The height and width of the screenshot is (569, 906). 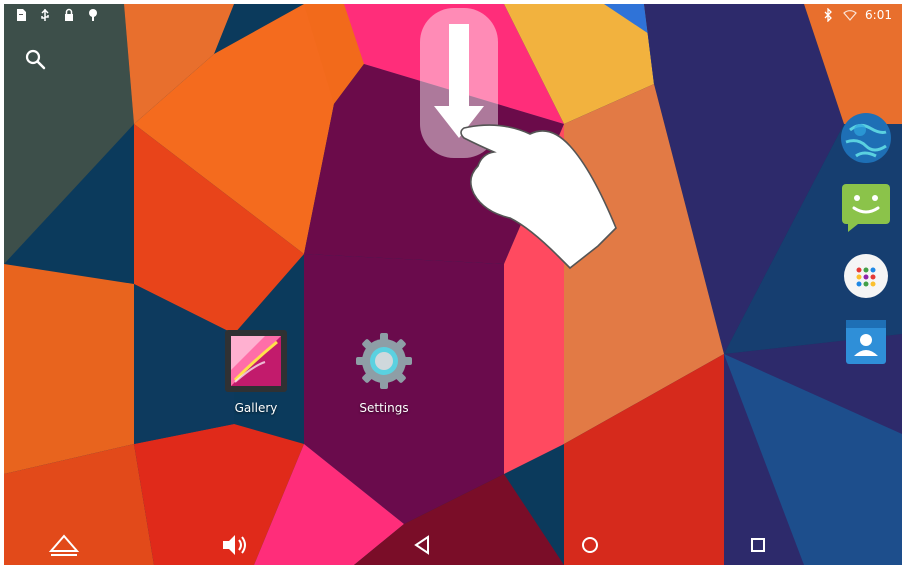 What do you see at coordinates (866, 138) in the screenshot?
I see `browser-globe-icon` at bounding box center [866, 138].